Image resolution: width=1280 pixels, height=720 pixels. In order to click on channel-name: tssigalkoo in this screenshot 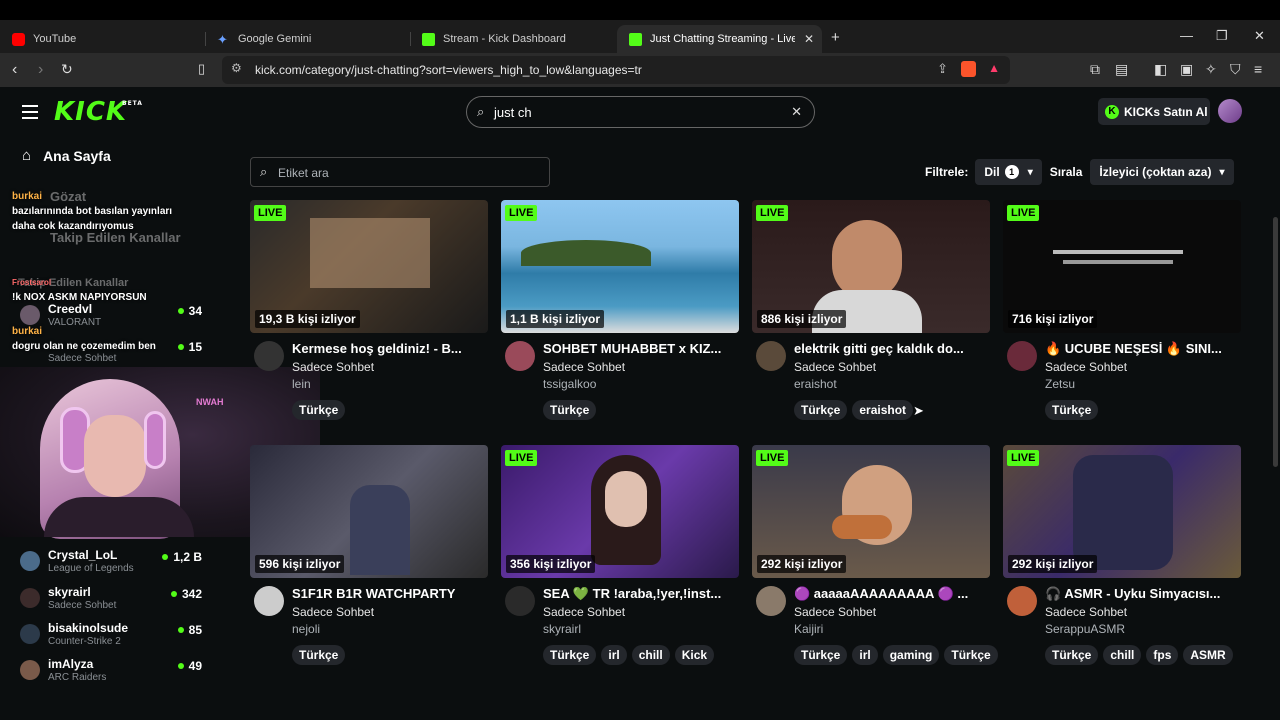, I will do `click(569, 384)`.